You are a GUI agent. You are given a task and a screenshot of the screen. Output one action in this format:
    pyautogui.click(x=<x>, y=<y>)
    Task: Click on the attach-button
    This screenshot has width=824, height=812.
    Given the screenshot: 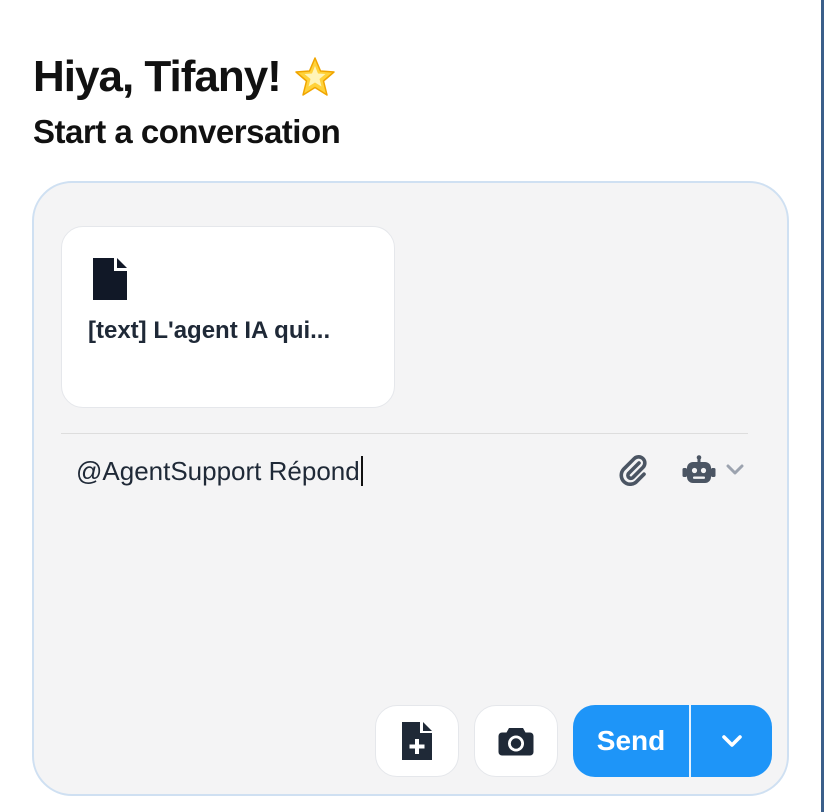 What is the action you would take?
    pyautogui.click(x=633, y=470)
    